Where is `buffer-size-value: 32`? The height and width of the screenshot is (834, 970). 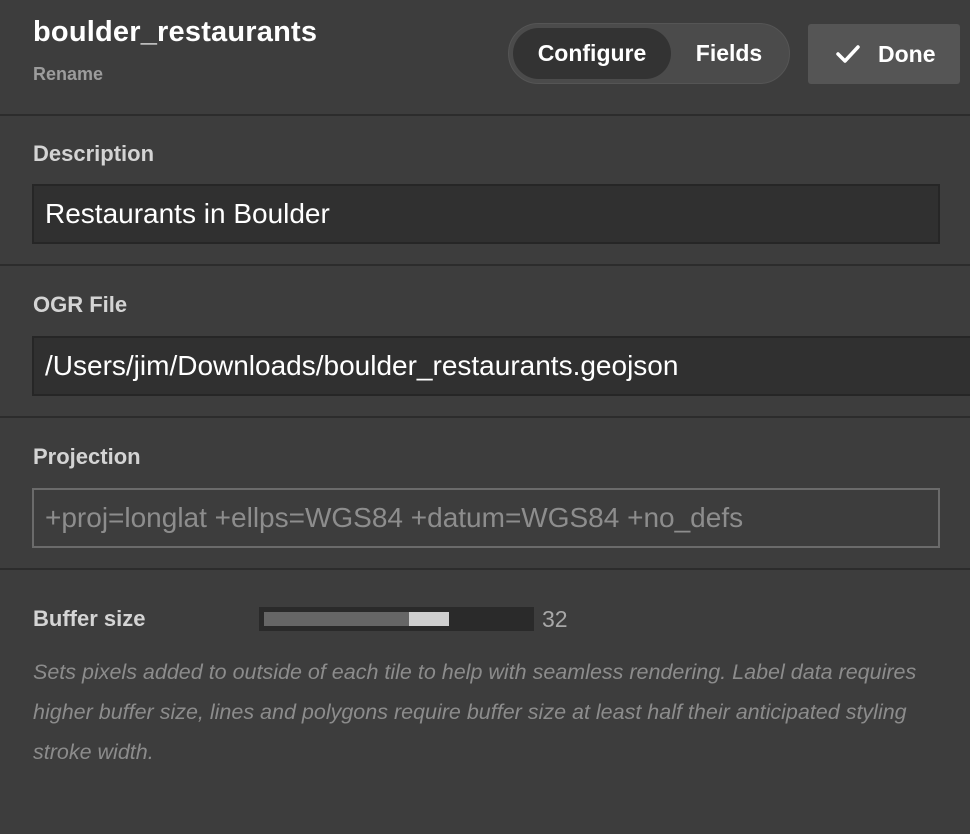 buffer-size-value: 32 is located at coordinates (555, 619).